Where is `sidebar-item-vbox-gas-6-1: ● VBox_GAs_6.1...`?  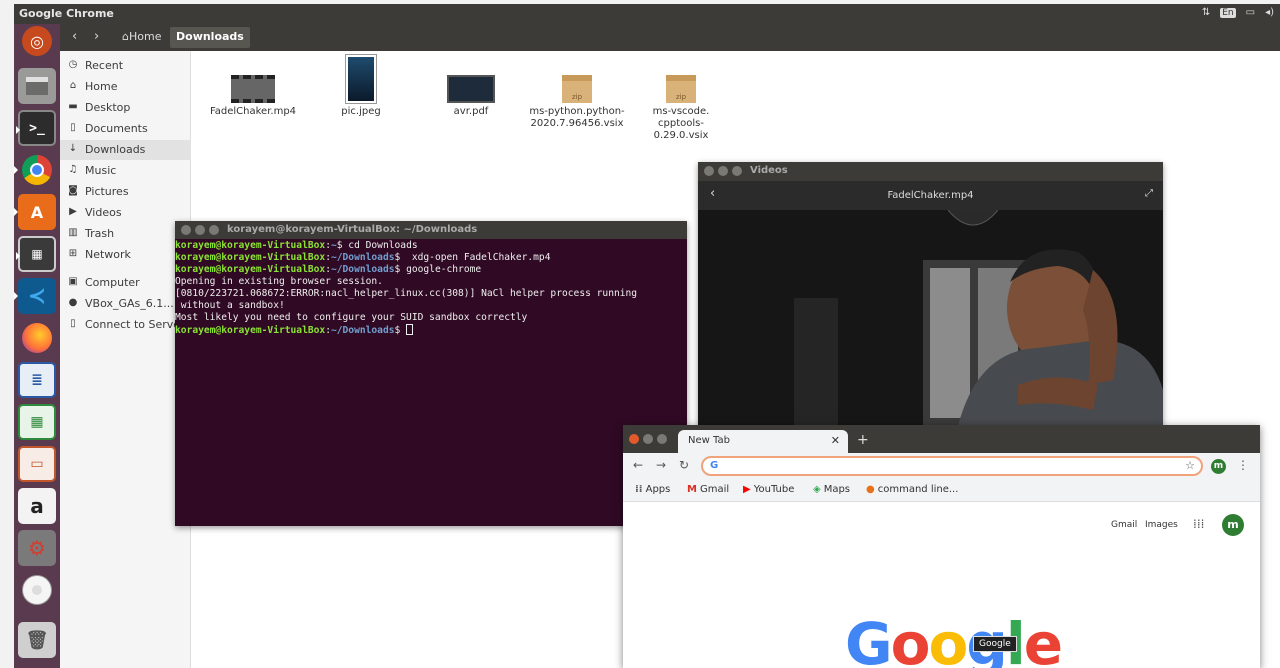 sidebar-item-vbox-gas-6-1: ● VBox_GAs_6.1... is located at coordinates (125, 304).